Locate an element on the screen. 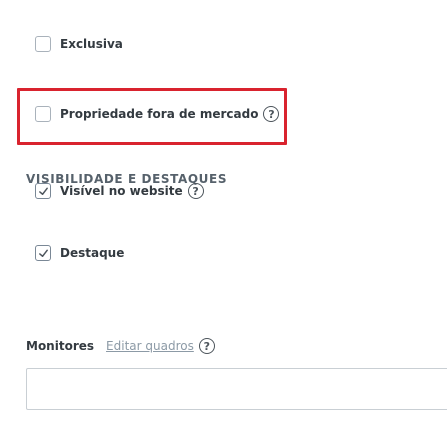 This screenshot has width=447, height=443. destaque-label: Destaque is located at coordinates (92, 253).